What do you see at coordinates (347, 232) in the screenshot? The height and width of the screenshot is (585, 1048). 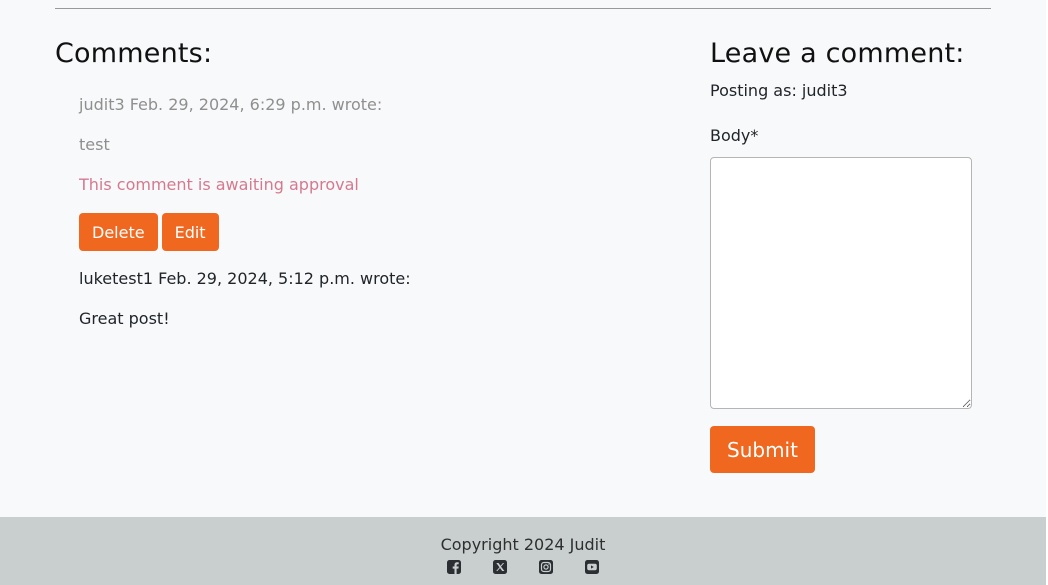 I see `comment-actions: Delete Edit` at bounding box center [347, 232].